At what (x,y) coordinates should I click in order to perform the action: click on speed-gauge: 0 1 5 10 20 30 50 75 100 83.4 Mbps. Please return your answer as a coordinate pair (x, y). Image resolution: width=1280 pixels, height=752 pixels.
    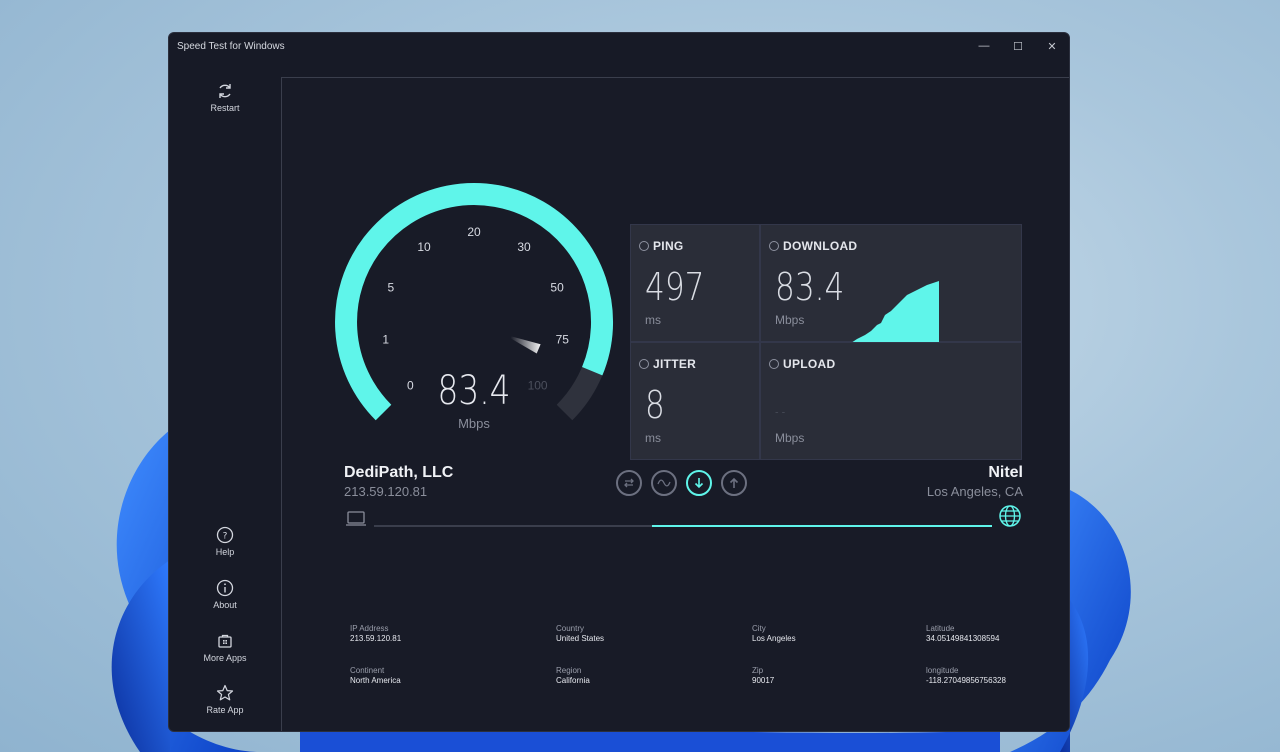
    Looking at the image, I should click on (474, 306).